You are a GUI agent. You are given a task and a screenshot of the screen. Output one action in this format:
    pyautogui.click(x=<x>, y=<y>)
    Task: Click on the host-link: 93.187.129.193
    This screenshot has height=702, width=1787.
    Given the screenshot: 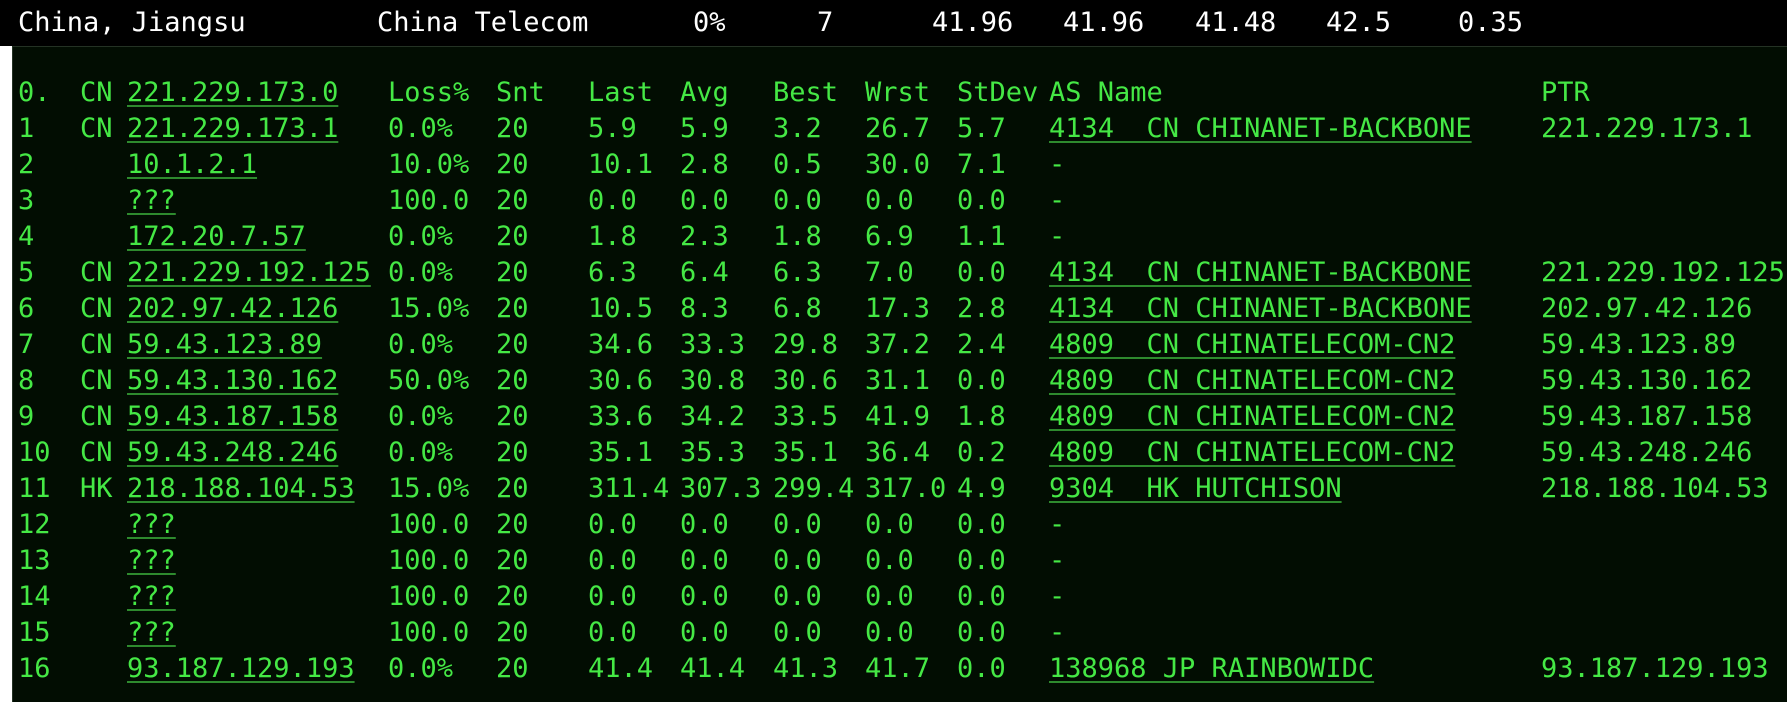 What is the action you would take?
    pyautogui.click(x=241, y=669)
    